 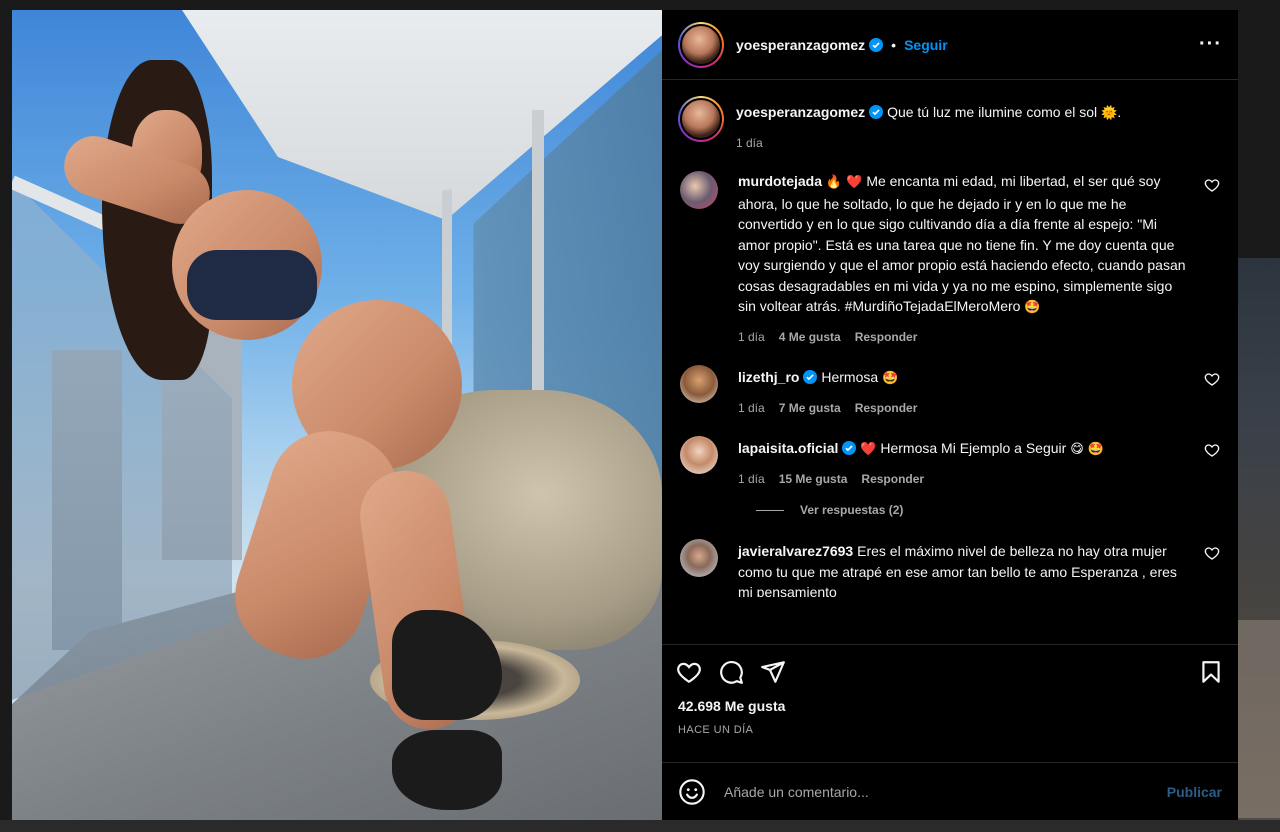 I want to click on comment-likes: 15 Me gusta, so click(x=813, y=479).